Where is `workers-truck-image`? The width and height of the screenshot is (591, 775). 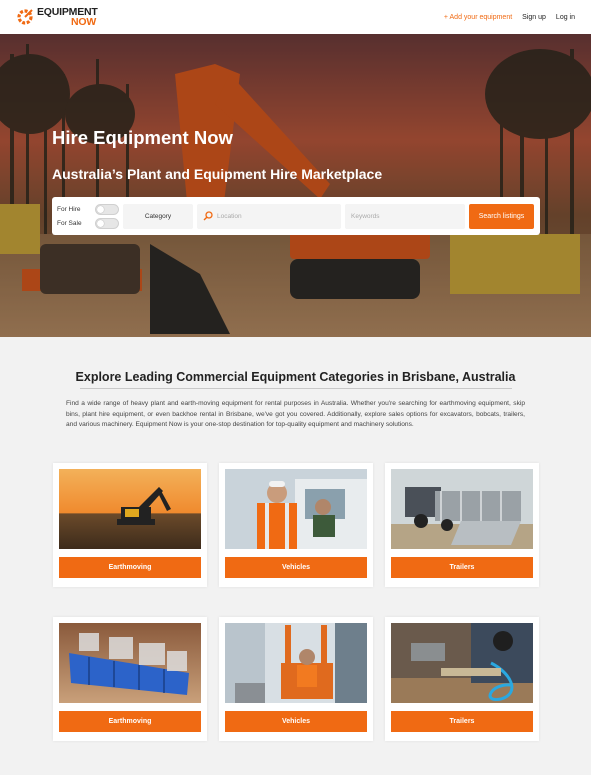 workers-truck-image is located at coordinates (296, 509).